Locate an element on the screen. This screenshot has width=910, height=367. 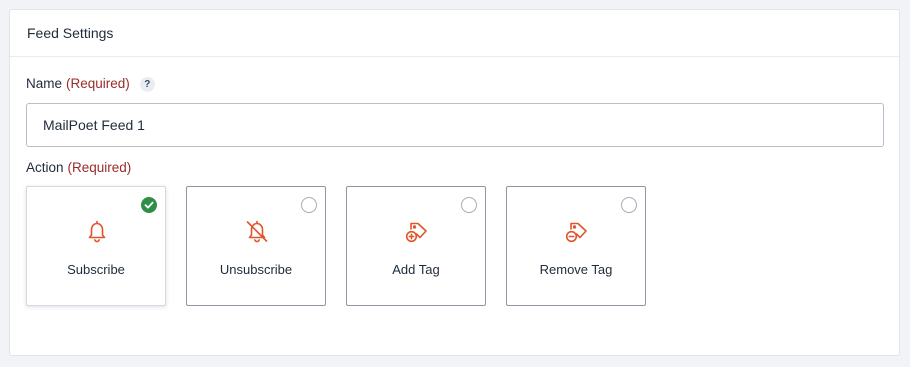
help-icon: ? is located at coordinates (147, 84).